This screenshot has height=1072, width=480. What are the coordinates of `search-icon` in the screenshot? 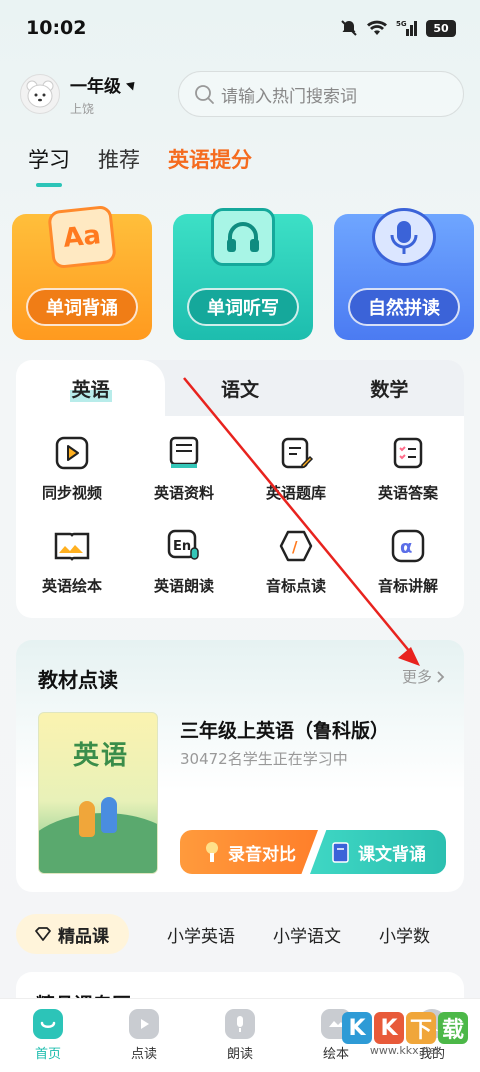 It's located at (204, 94).